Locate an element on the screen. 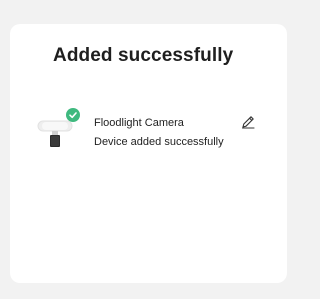 This screenshot has width=320, height=299. device-status: Device added successfully is located at coordinates (159, 142).